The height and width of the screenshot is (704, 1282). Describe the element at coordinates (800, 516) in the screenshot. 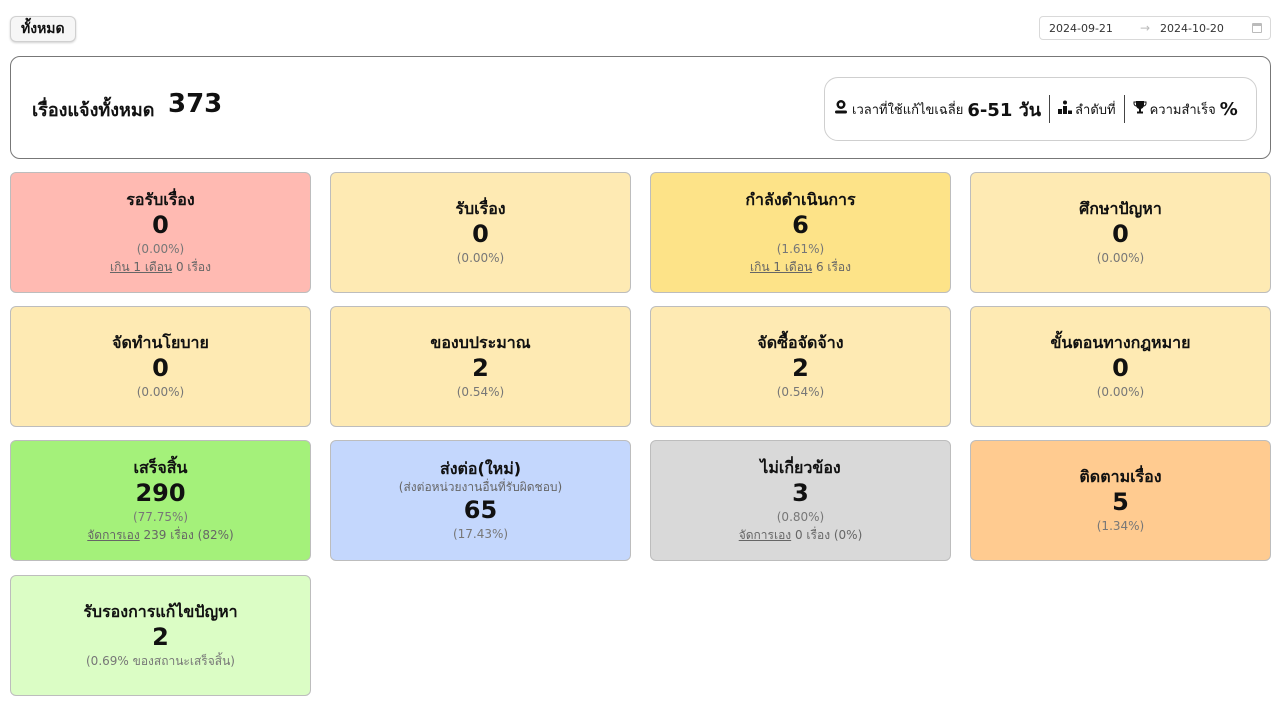

I see `card-percent: (0.80%)` at that location.